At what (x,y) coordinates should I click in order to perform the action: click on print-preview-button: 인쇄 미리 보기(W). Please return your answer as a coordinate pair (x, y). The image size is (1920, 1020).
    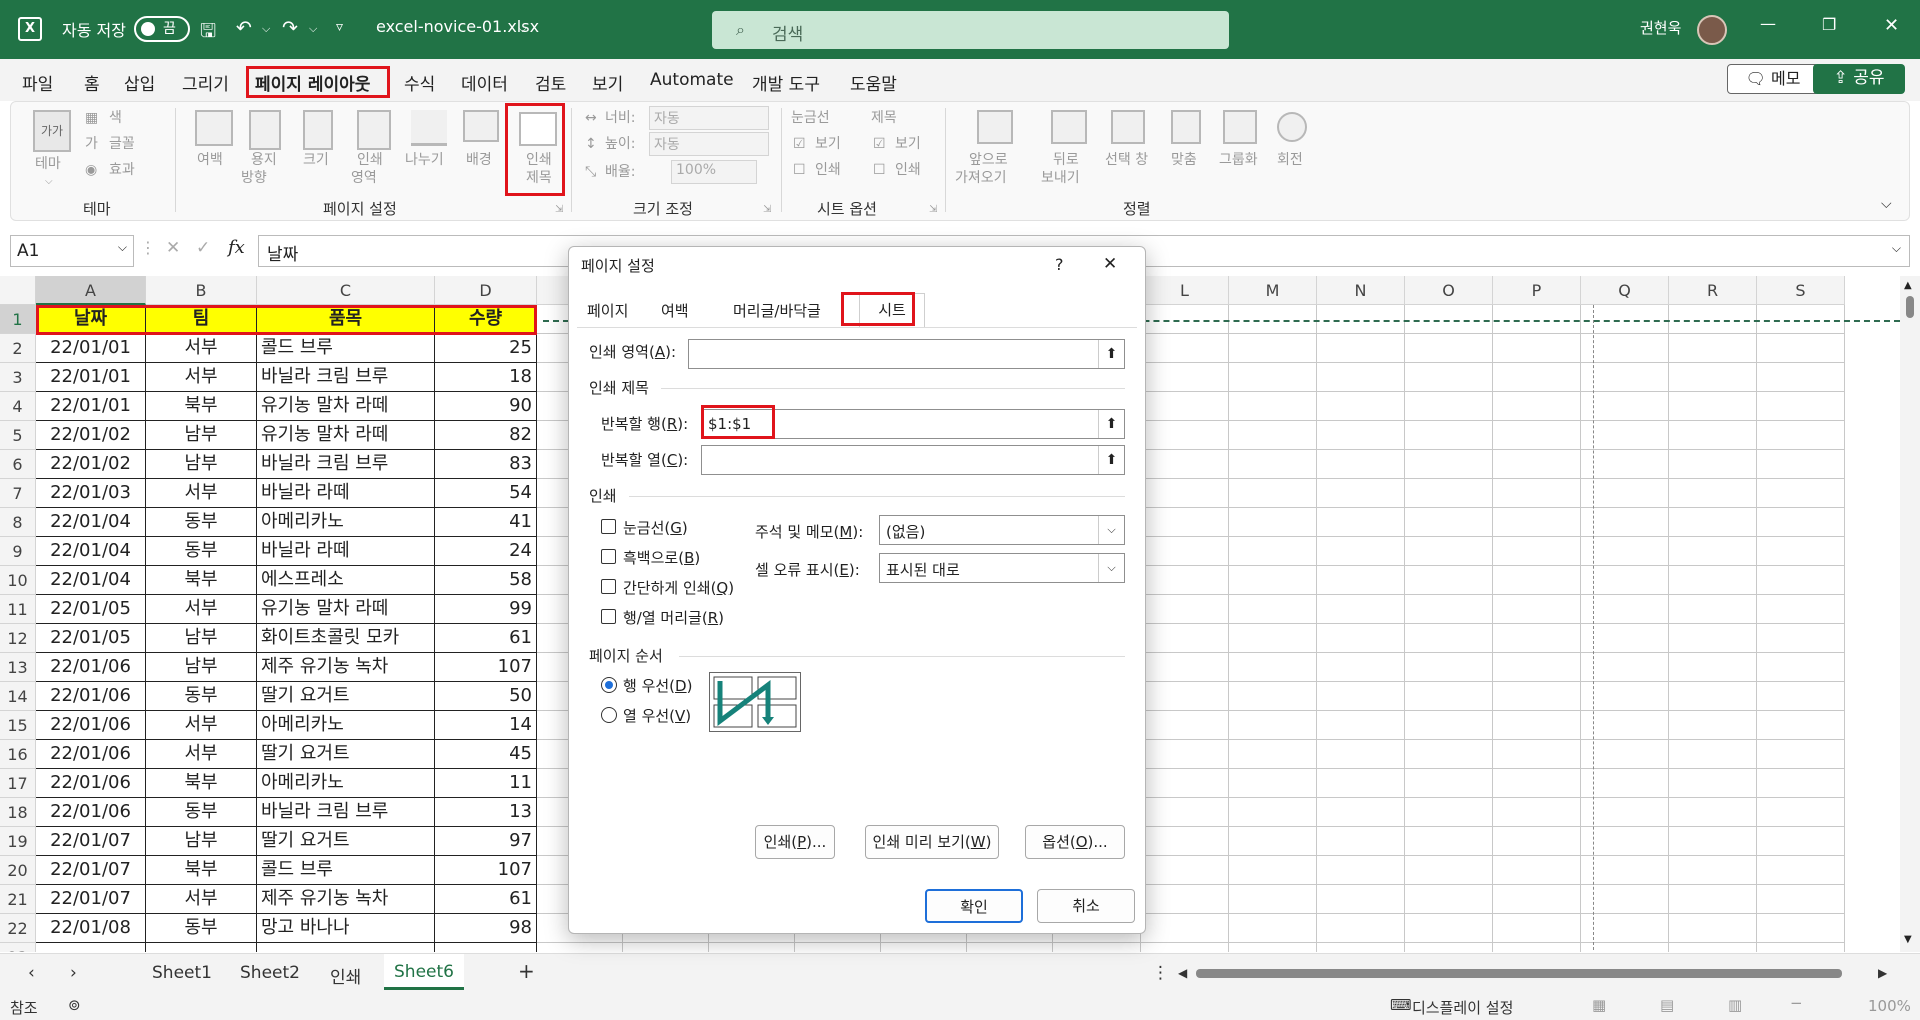
    Looking at the image, I should click on (932, 842).